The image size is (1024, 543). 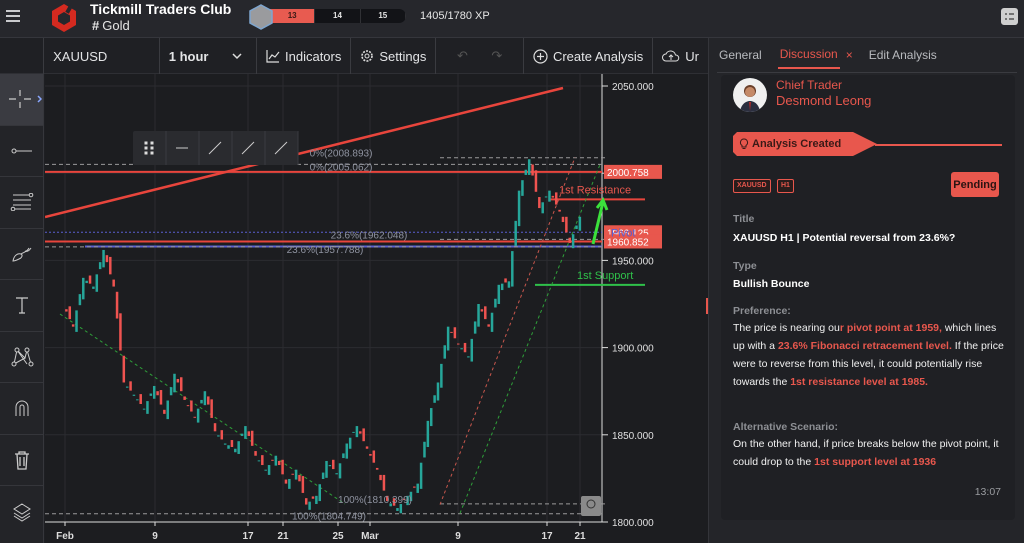 I want to click on highlight-text: 1st resistance level at 1985., so click(x=859, y=382).